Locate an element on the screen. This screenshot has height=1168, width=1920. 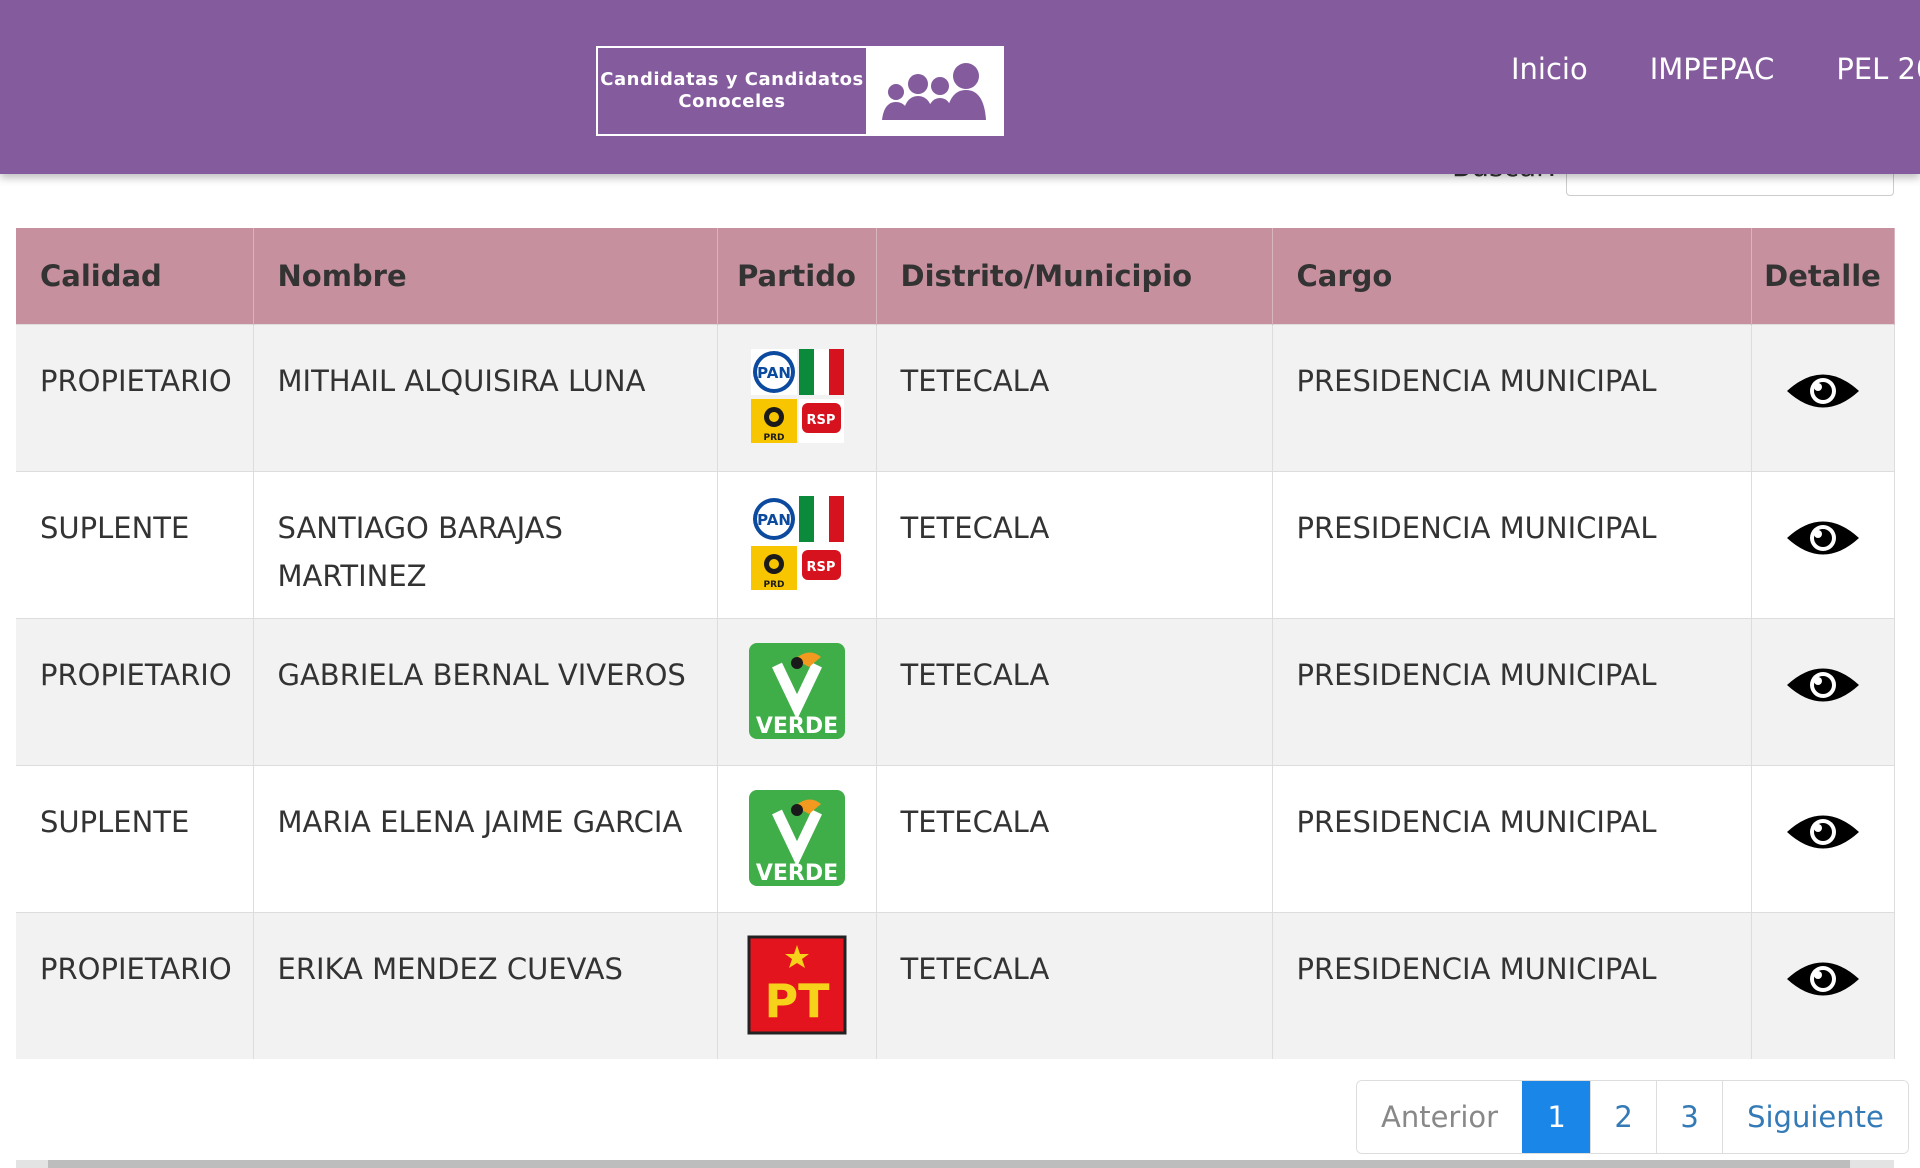
column-calidad: Calidad is located at coordinates (135, 276).